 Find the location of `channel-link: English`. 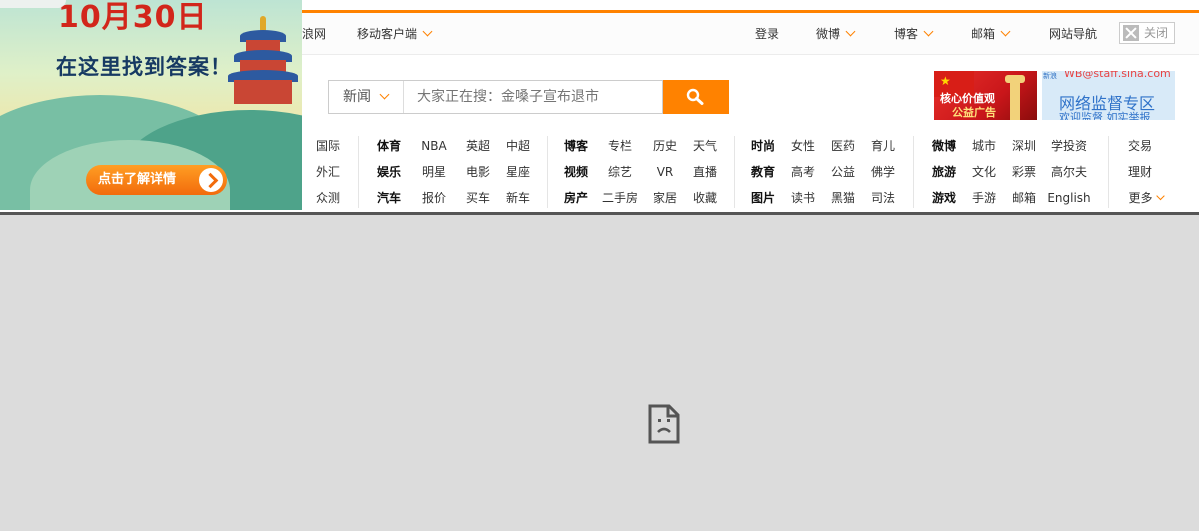

channel-link: English is located at coordinates (1068, 198).